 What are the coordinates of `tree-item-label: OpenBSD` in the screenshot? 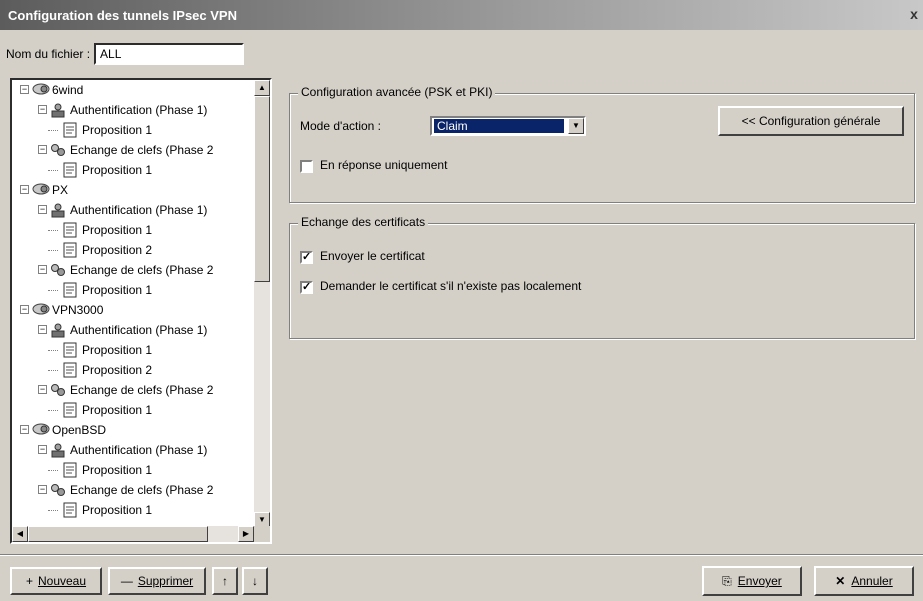 It's located at (79, 430).